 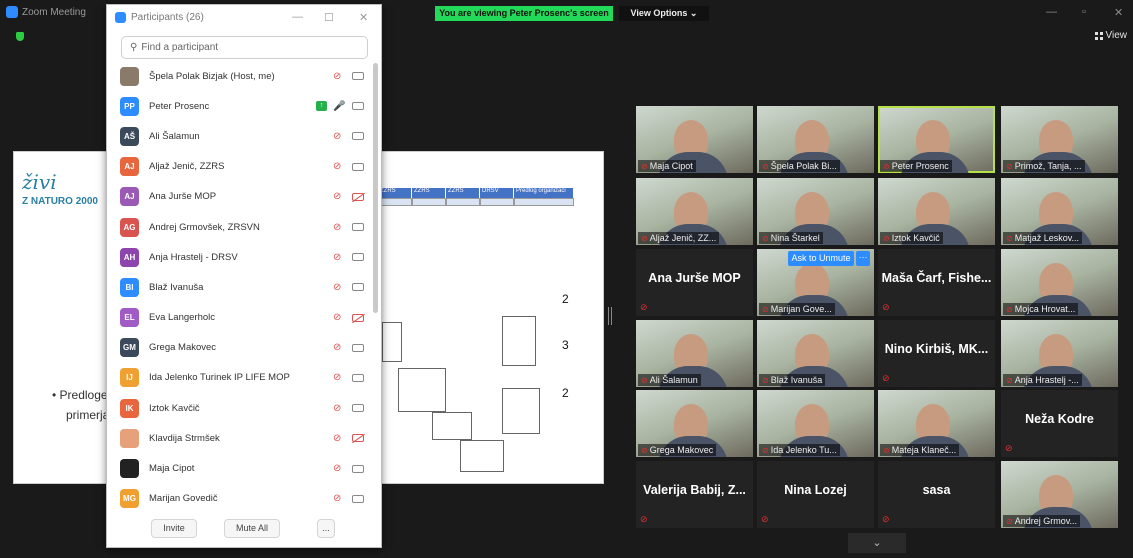 I want to click on video-tile: sasa ⊘, so click(x=936, y=494).